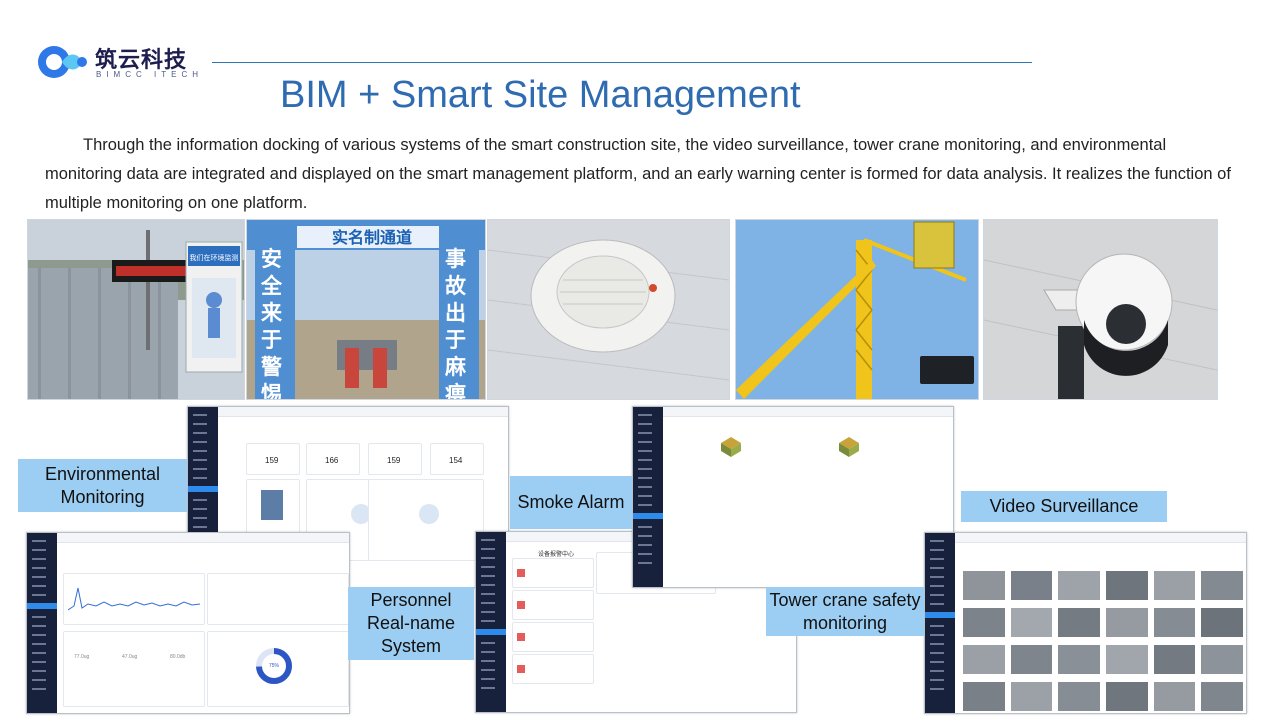 The image size is (1280, 720). Describe the element at coordinates (793, 497) in the screenshot. I see `screenshot-tower-crane` at that location.